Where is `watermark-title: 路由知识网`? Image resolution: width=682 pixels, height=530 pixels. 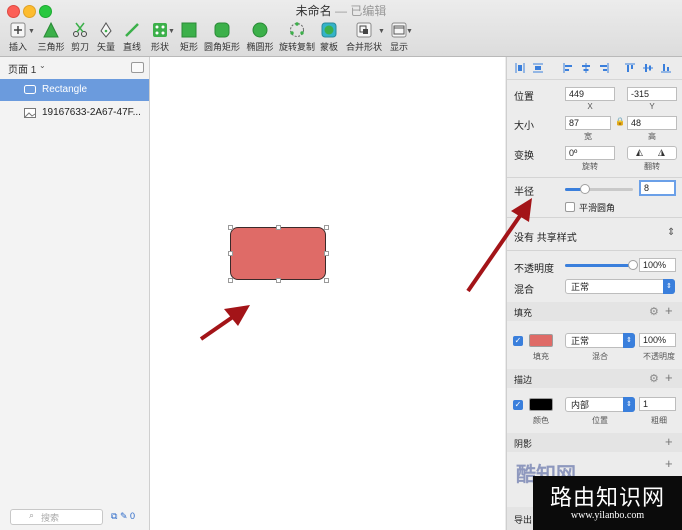 watermark-title: 路由知识网 is located at coordinates (607, 497).